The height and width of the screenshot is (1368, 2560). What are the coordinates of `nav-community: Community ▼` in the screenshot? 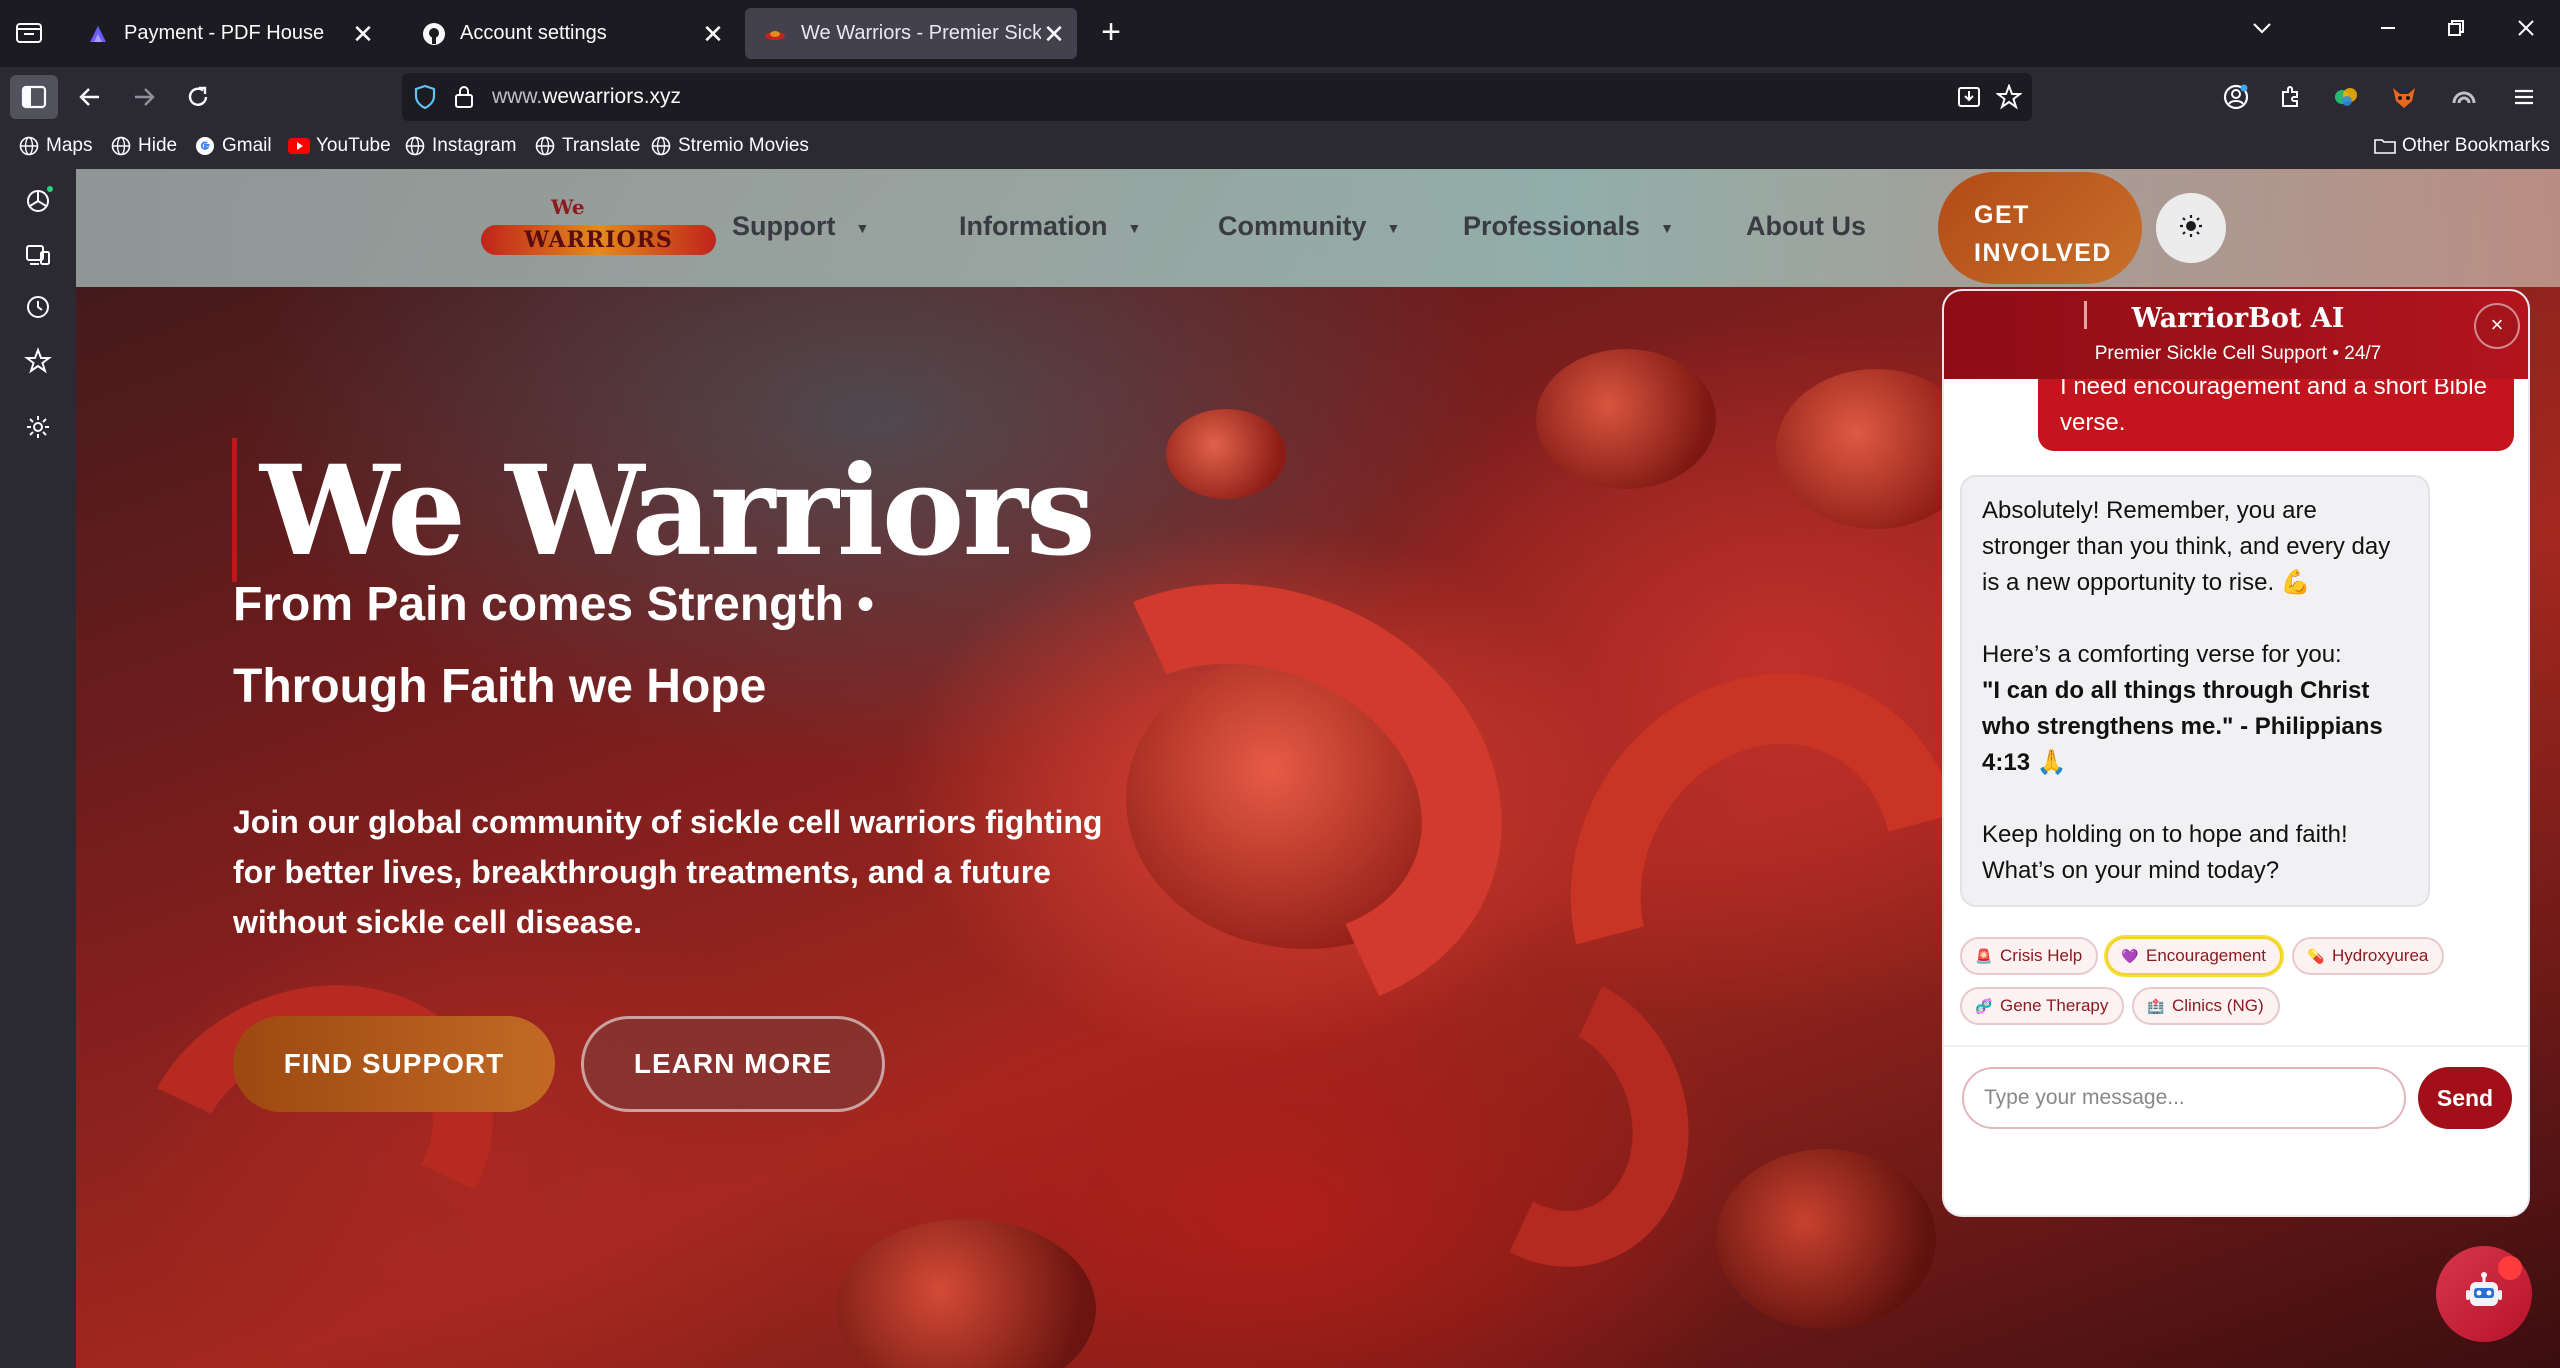 It's located at (1309, 226).